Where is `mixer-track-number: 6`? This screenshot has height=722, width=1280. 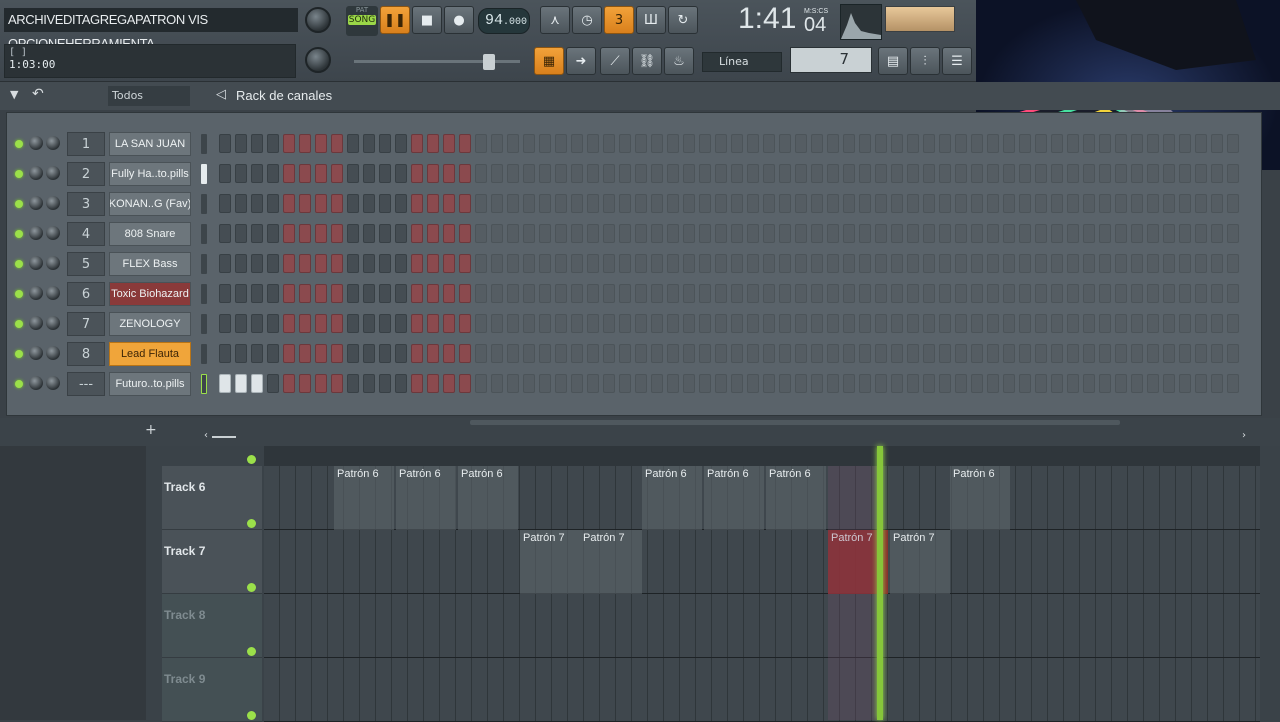 mixer-track-number: 6 is located at coordinates (86, 294).